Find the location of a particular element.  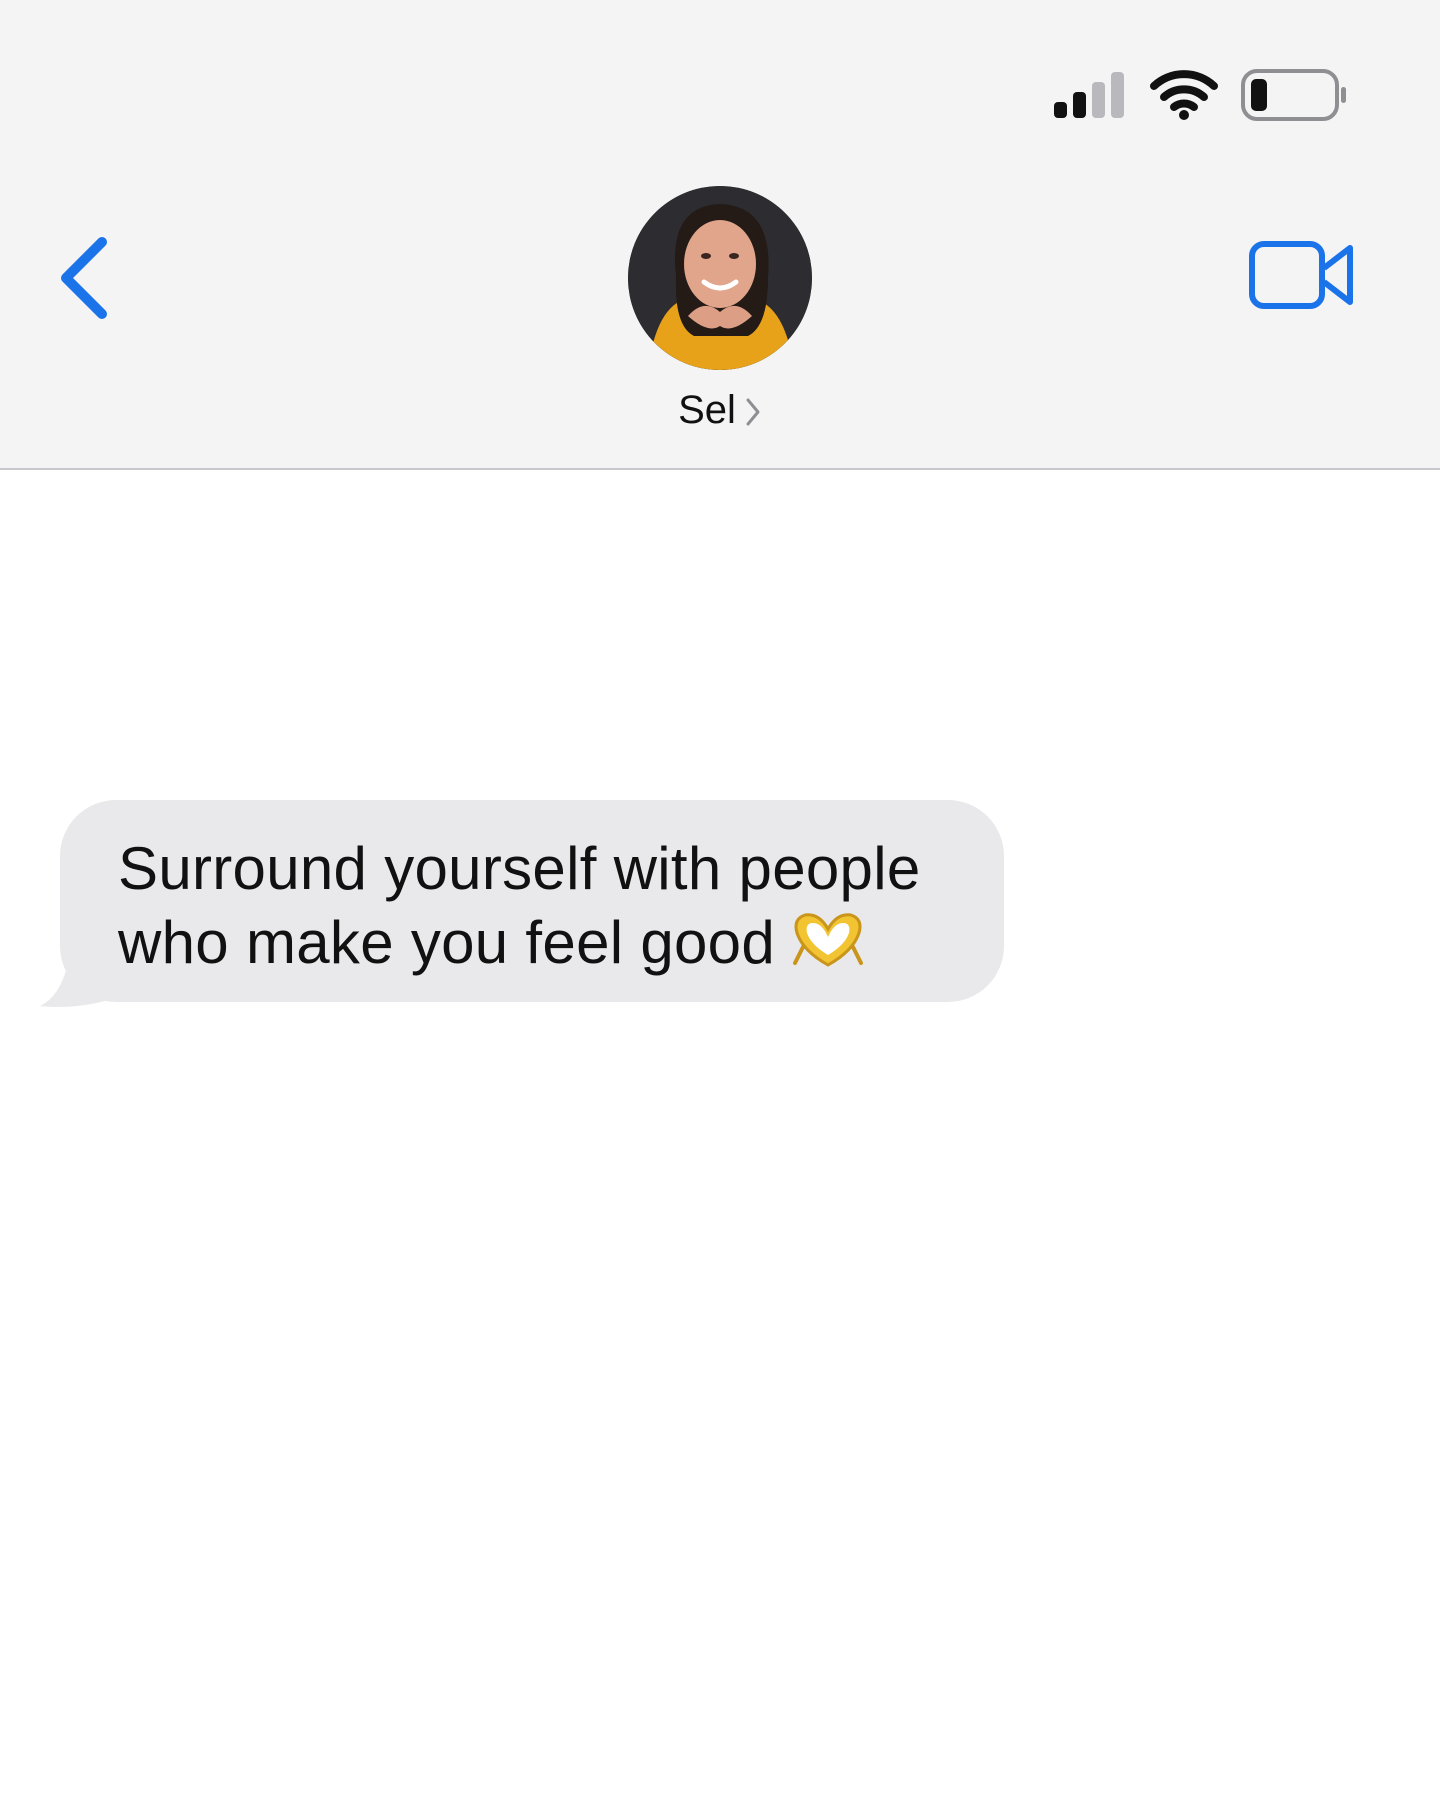

contact-header: Sel is located at coordinates (720, 310).